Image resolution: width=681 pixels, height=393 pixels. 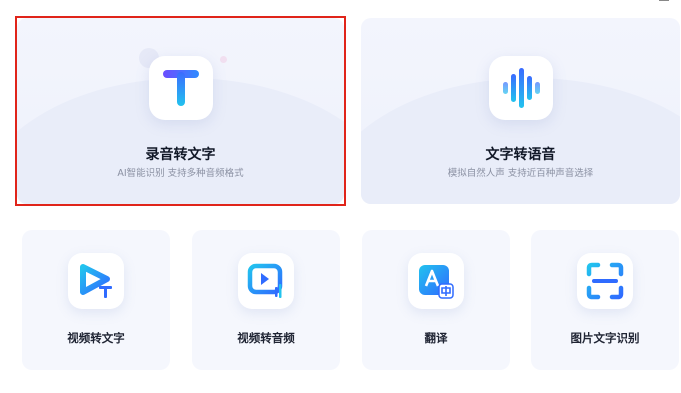 What do you see at coordinates (266, 338) in the screenshot?
I see `card-title: 视频转音频` at bounding box center [266, 338].